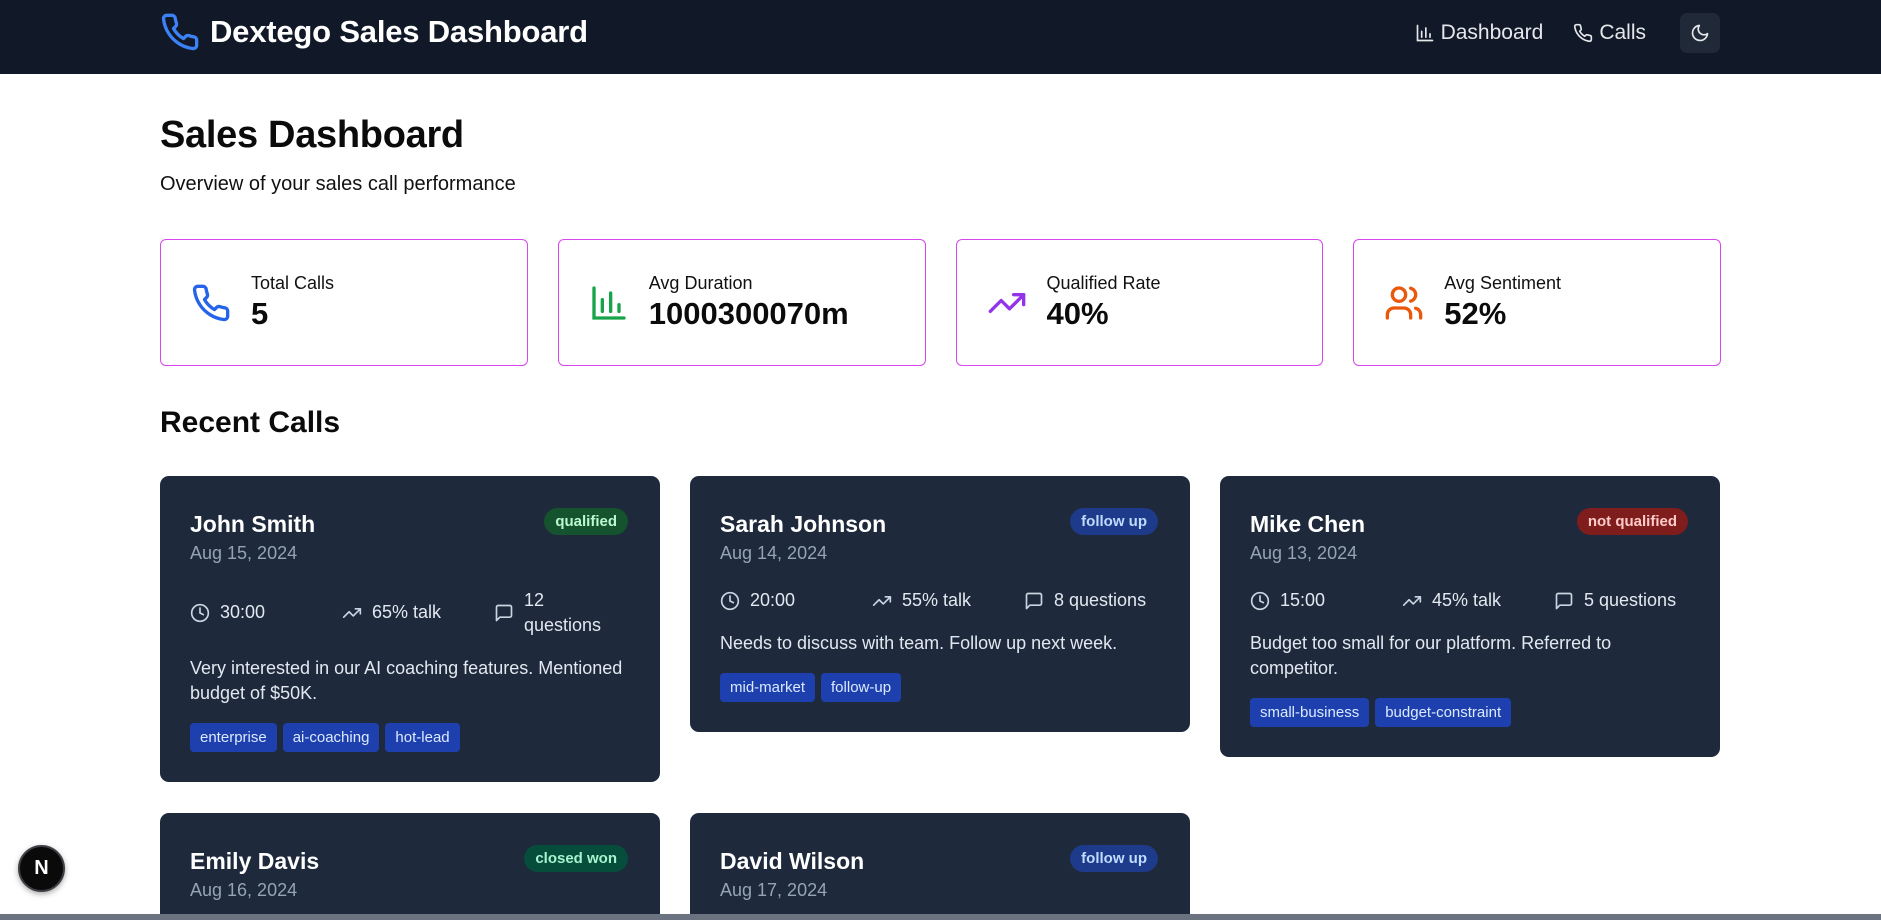 The height and width of the screenshot is (920, 1881). I want to click on call-metrics: 20:00 55% talk 8 questions, so click(940, 600).